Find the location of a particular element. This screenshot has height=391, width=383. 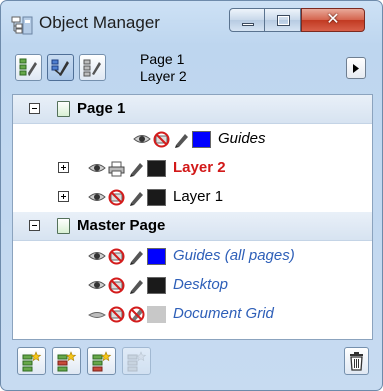

new-master-layer-icon is located at coordinates (67, 361).